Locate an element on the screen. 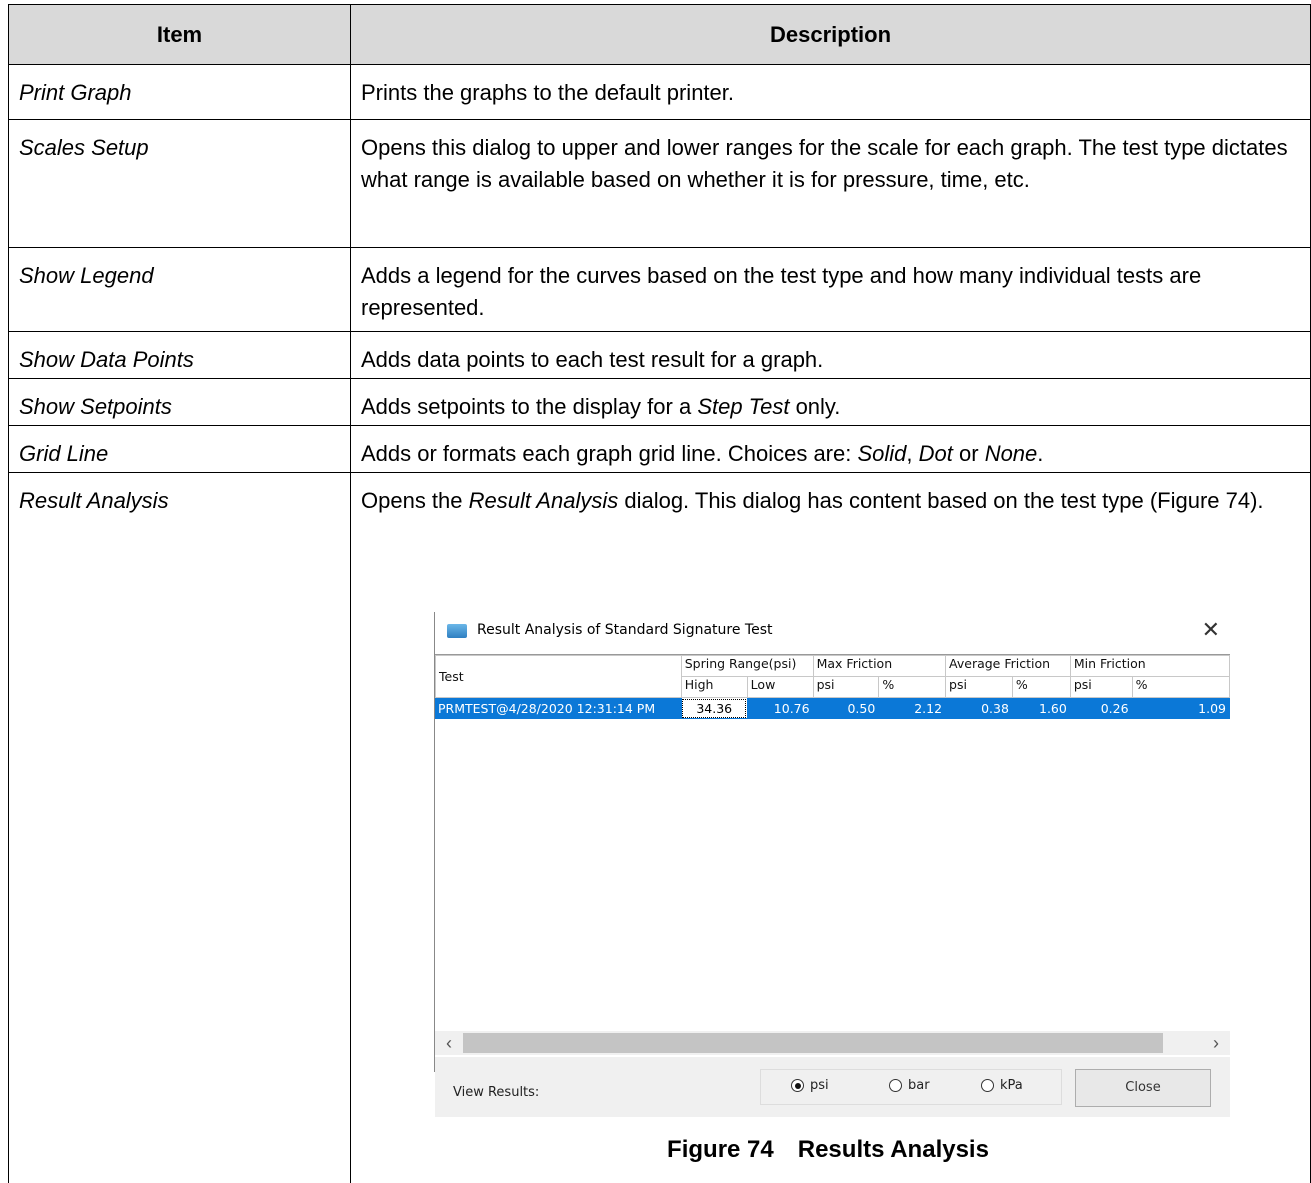 Image resolution: width=1311 pixels, height=1183 pixels. sub-header: High is located at coordinates (714, 687).